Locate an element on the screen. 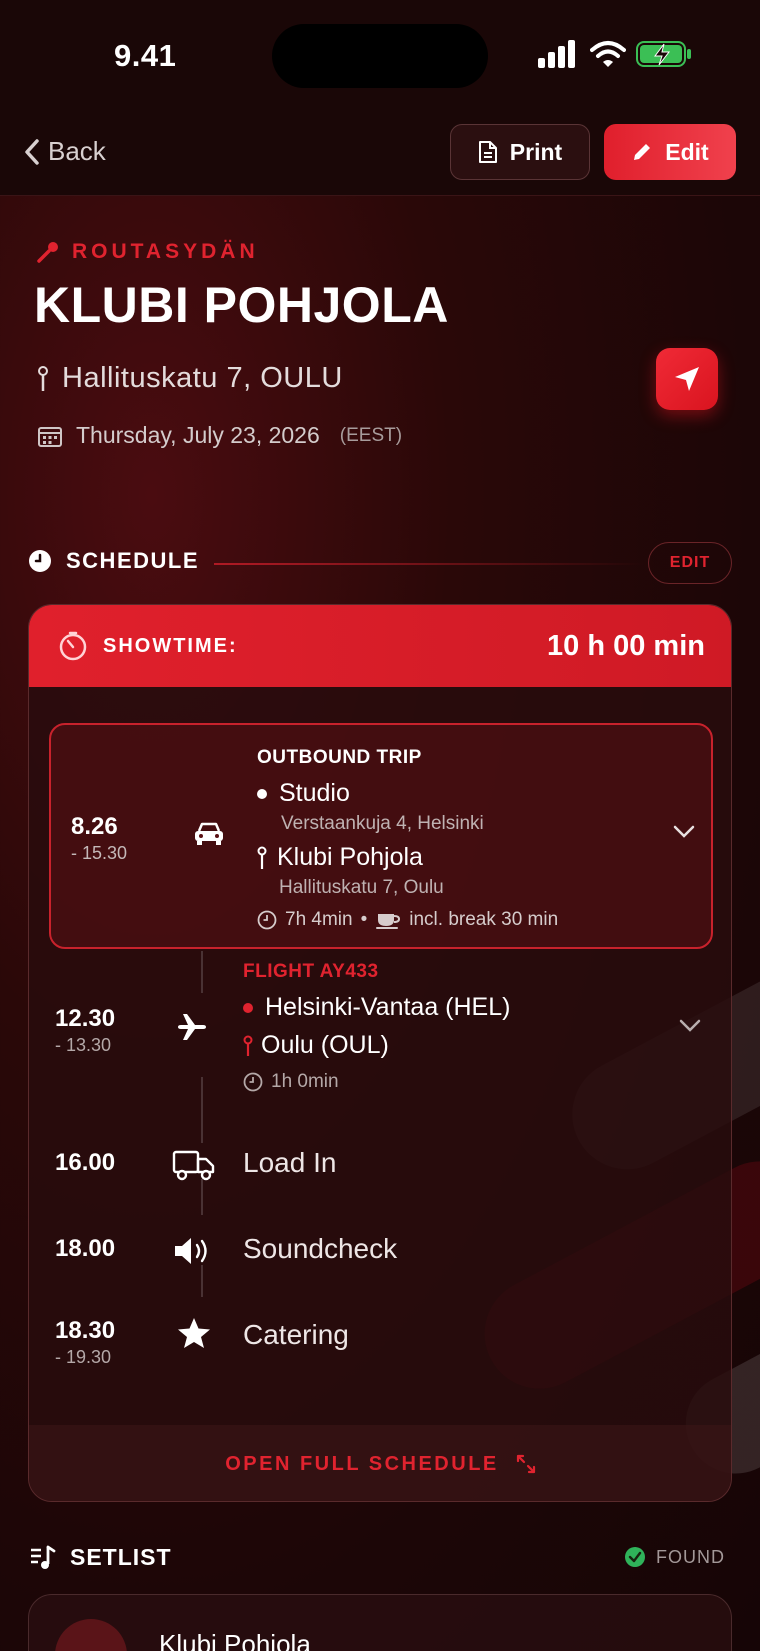 This screenshot has height=1651, width=760. venue-address: Hallituskatu 7, OULU is located at coordinates (190, 378).